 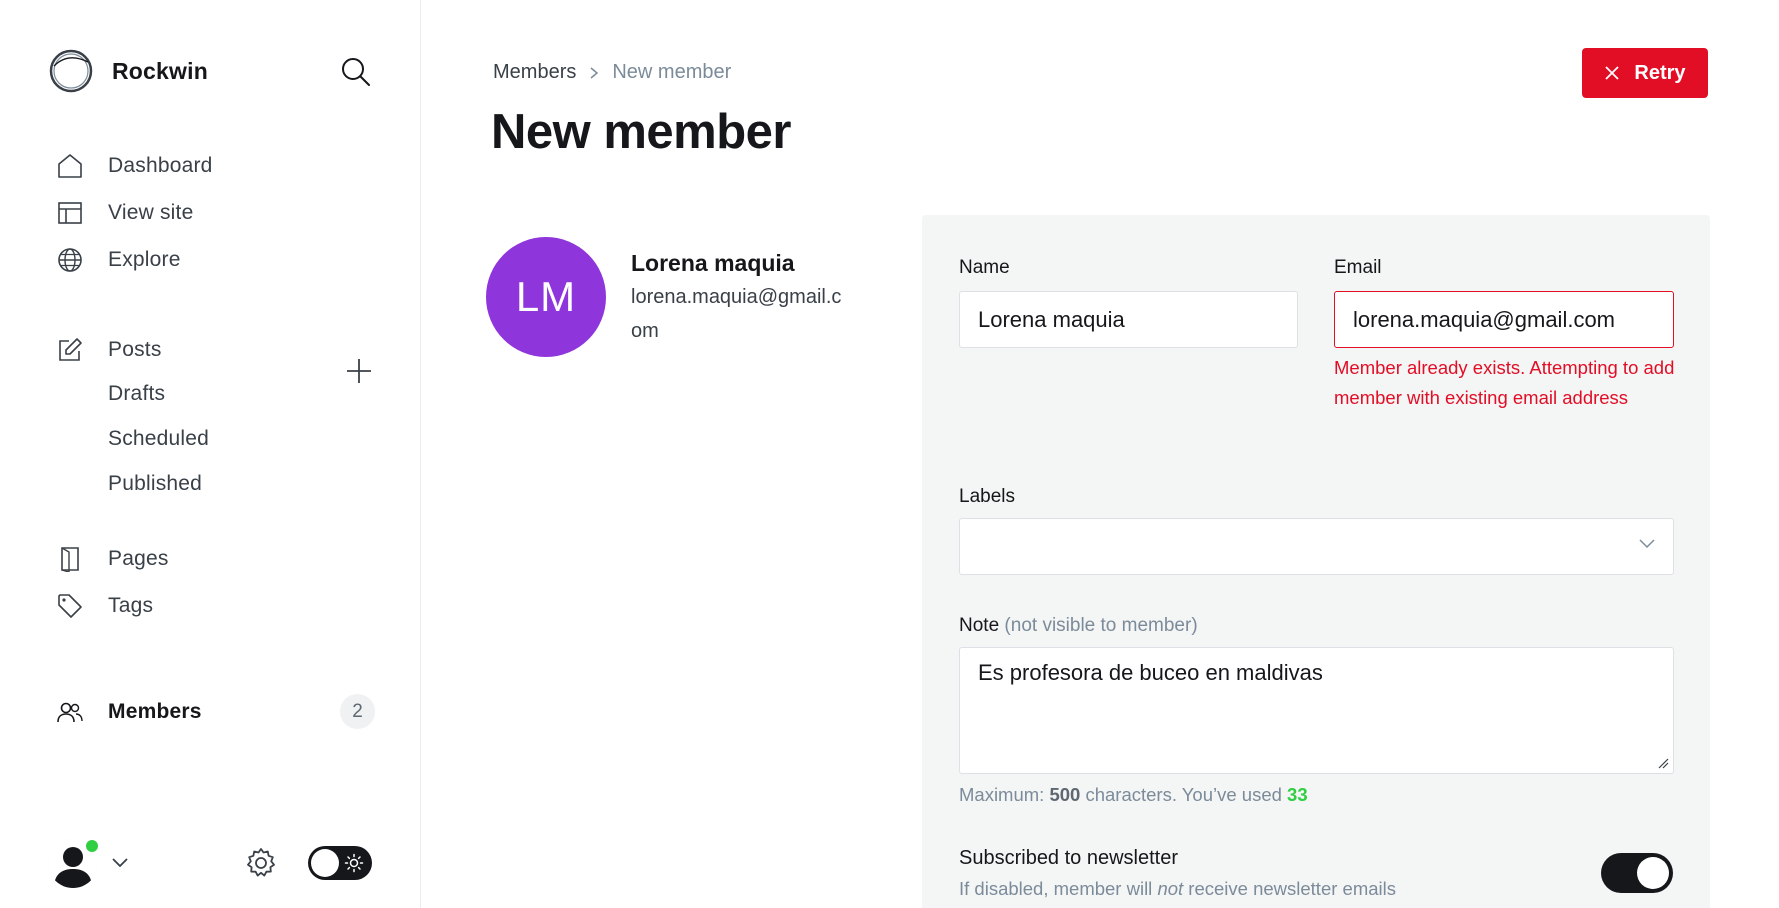 What do you see at coordinates (1358, 267) in the screenshot?
I see `email-label: Email` at bounding box center [1358, 267].